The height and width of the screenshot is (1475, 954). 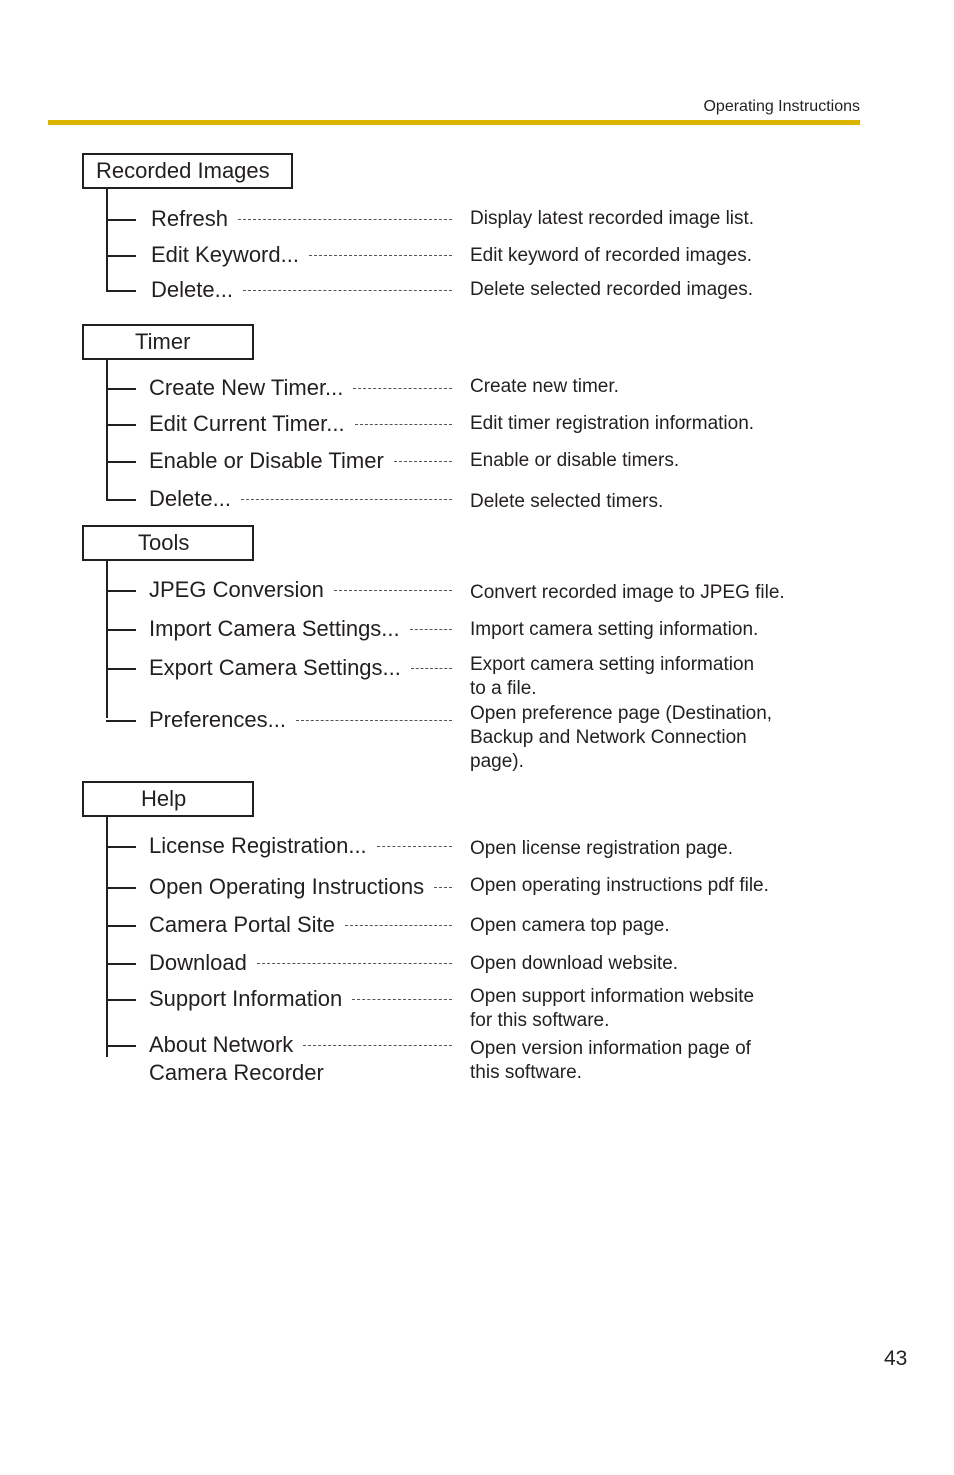 What do you see at coordinates (187, 171) in the screenshot?
I see `section-header-recorded-images: Recorded Images` at bounding box center [187, 171].